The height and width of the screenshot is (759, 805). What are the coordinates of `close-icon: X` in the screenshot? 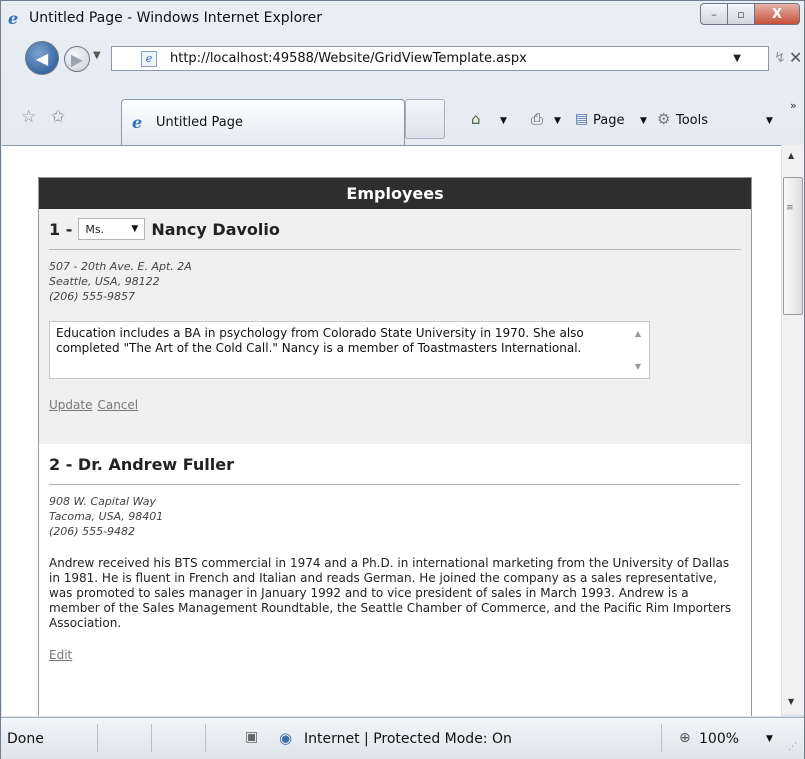 It's located at (777, 14).